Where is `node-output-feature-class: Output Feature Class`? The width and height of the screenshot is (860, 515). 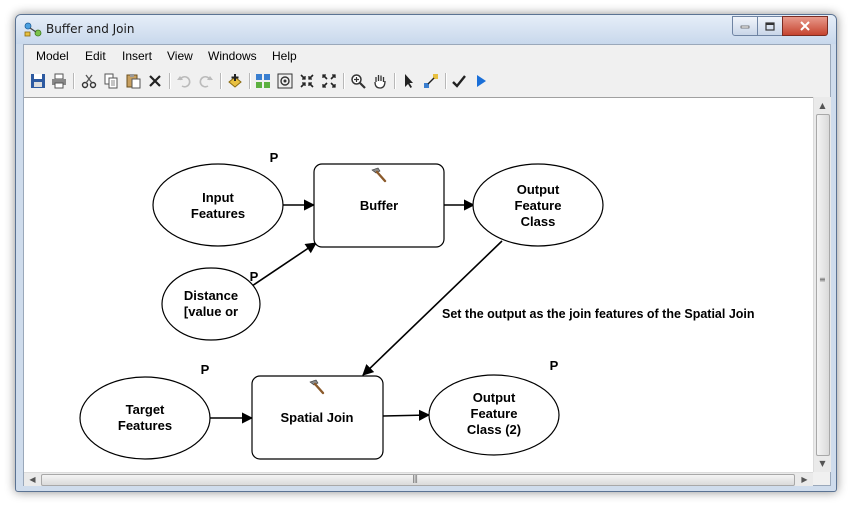
node-output-feature-class: Output Feature Class is located at coordinates (538, 205).